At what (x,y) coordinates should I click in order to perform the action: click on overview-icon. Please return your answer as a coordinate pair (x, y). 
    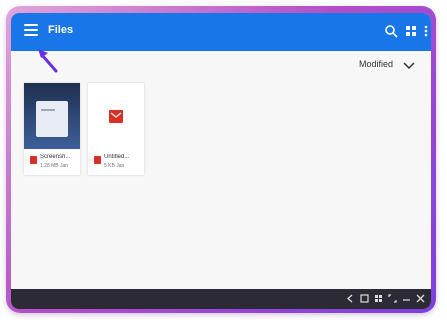
    Looking at the image, I should click on (364, 298).